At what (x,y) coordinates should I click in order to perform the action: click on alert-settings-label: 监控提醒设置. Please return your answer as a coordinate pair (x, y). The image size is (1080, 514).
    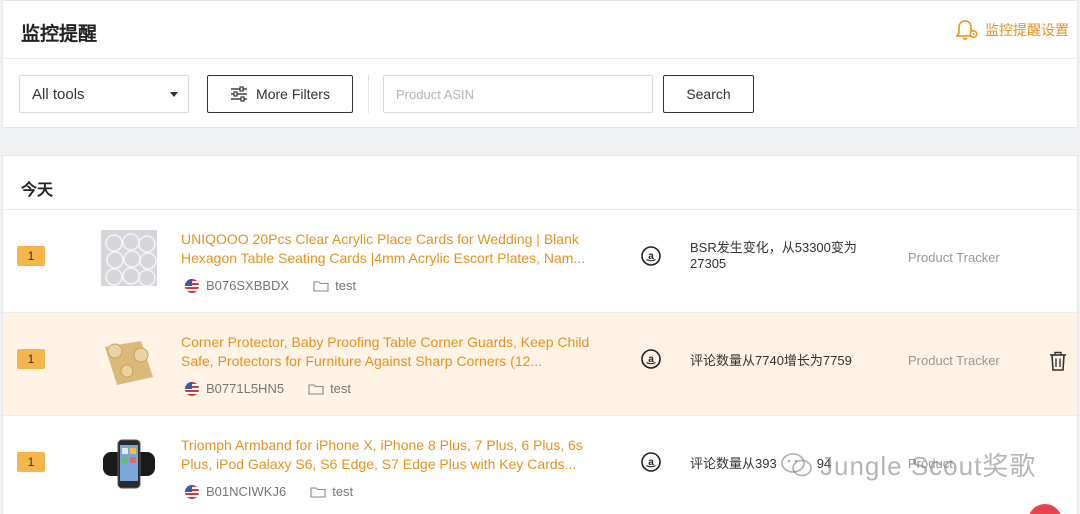
    Looking at the image, I should click on (1027, 30).